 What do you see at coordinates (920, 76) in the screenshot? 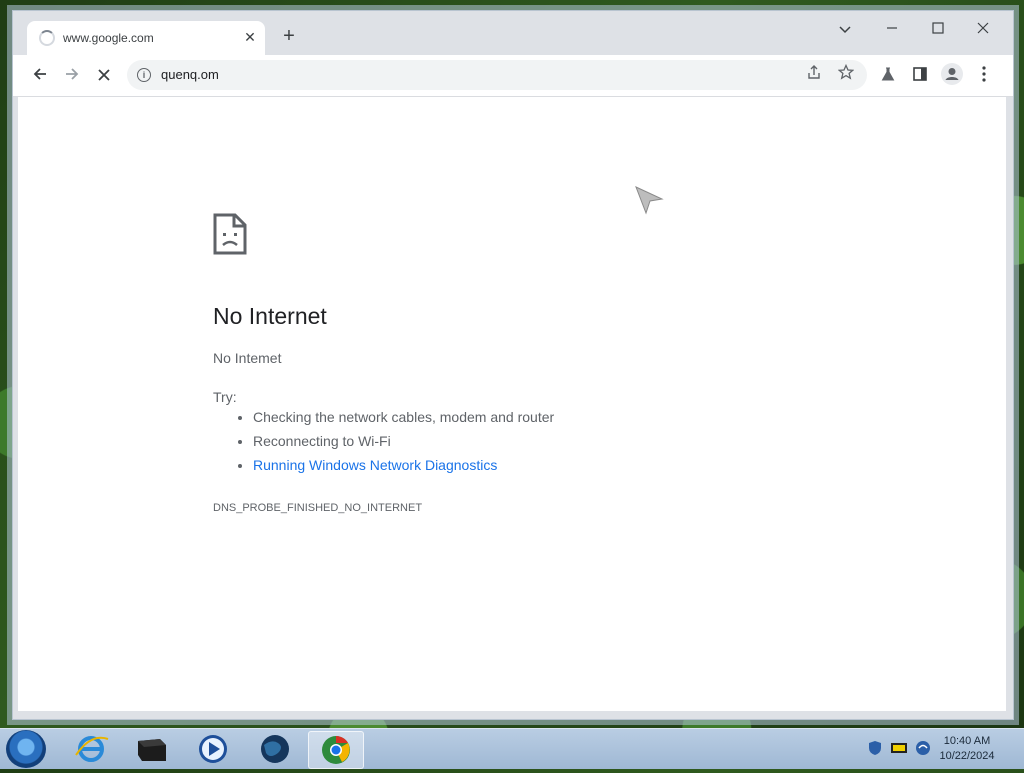
I see `side-panel-icon` at bounding box center [920, 76].